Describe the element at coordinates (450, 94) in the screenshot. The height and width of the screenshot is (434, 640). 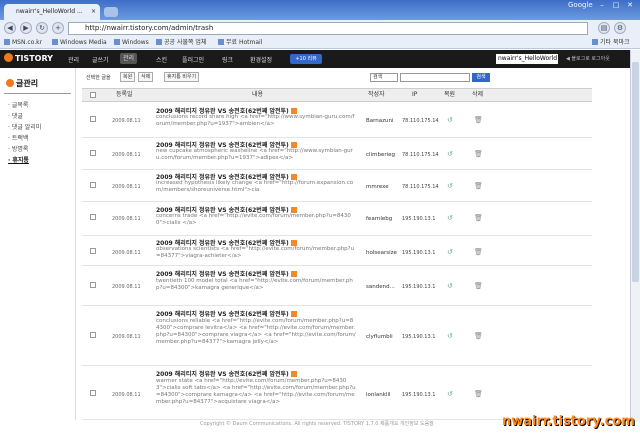
I see `header-restore: 복원` at that location.